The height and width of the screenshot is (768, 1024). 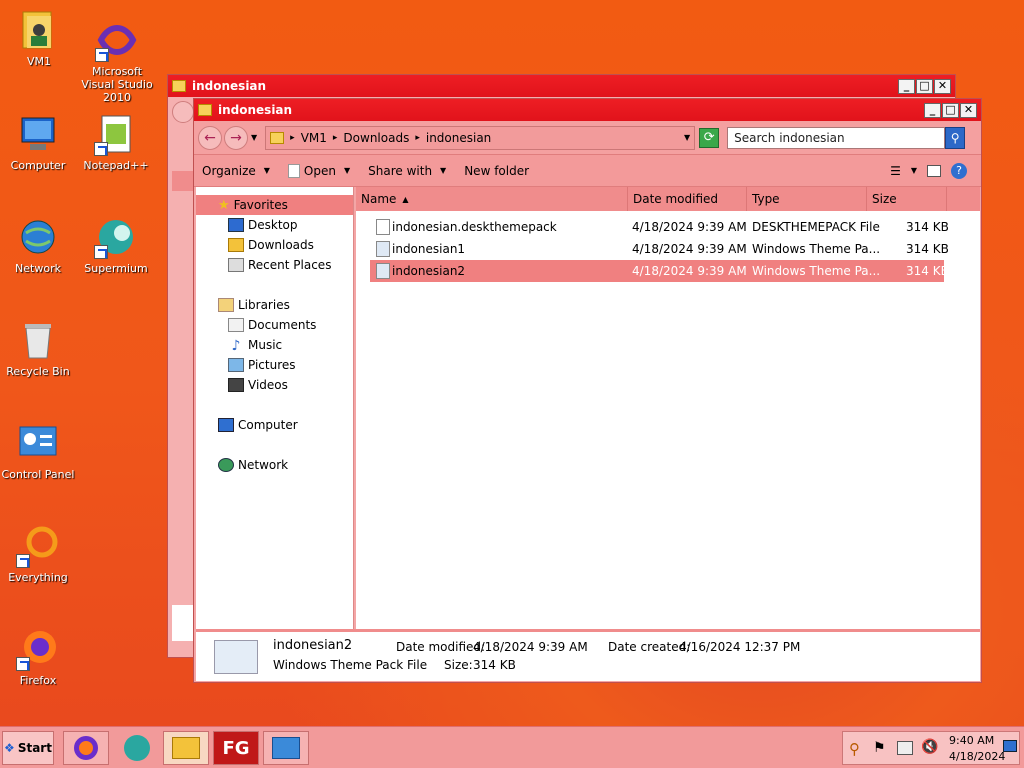 I want to click on column-header-date: Date modified, so click(x=687, y=199).